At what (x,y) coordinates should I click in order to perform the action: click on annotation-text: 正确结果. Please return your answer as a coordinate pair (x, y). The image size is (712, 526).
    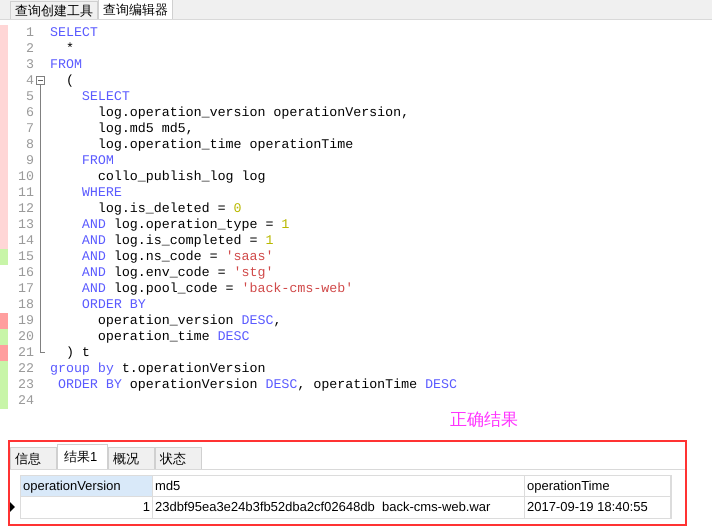
    Looking at the image, I should click on (484, 420).